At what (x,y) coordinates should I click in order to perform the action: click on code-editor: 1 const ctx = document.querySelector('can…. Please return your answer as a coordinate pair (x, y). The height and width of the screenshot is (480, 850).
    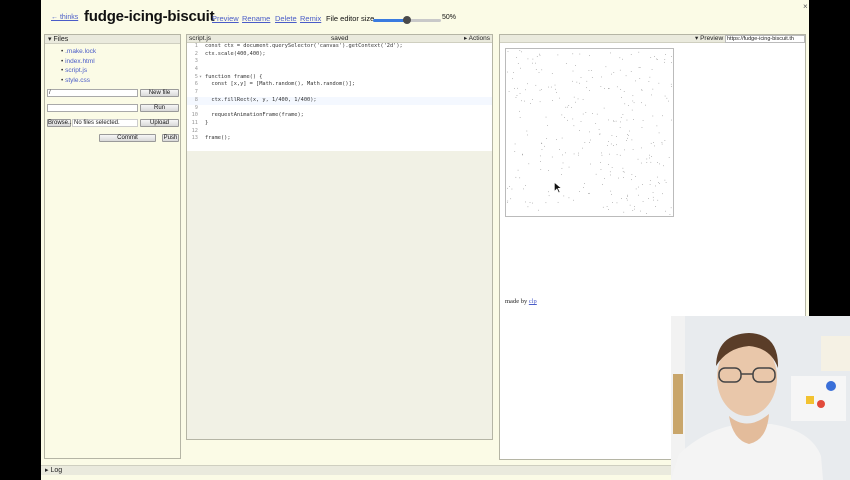
    Looking at the image, I should click on (339, 93).